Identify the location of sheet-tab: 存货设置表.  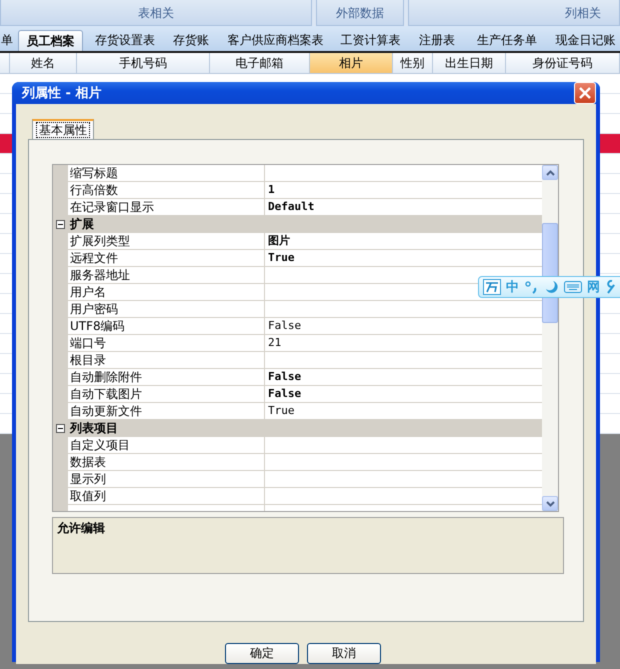
(124, 40).